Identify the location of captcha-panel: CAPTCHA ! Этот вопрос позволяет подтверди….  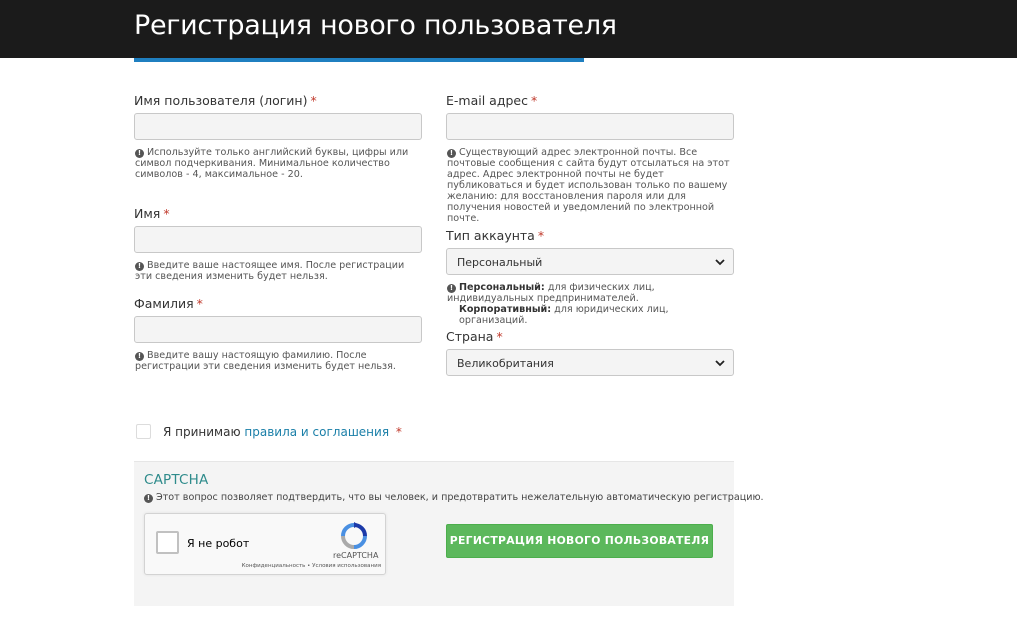
(449, 533).